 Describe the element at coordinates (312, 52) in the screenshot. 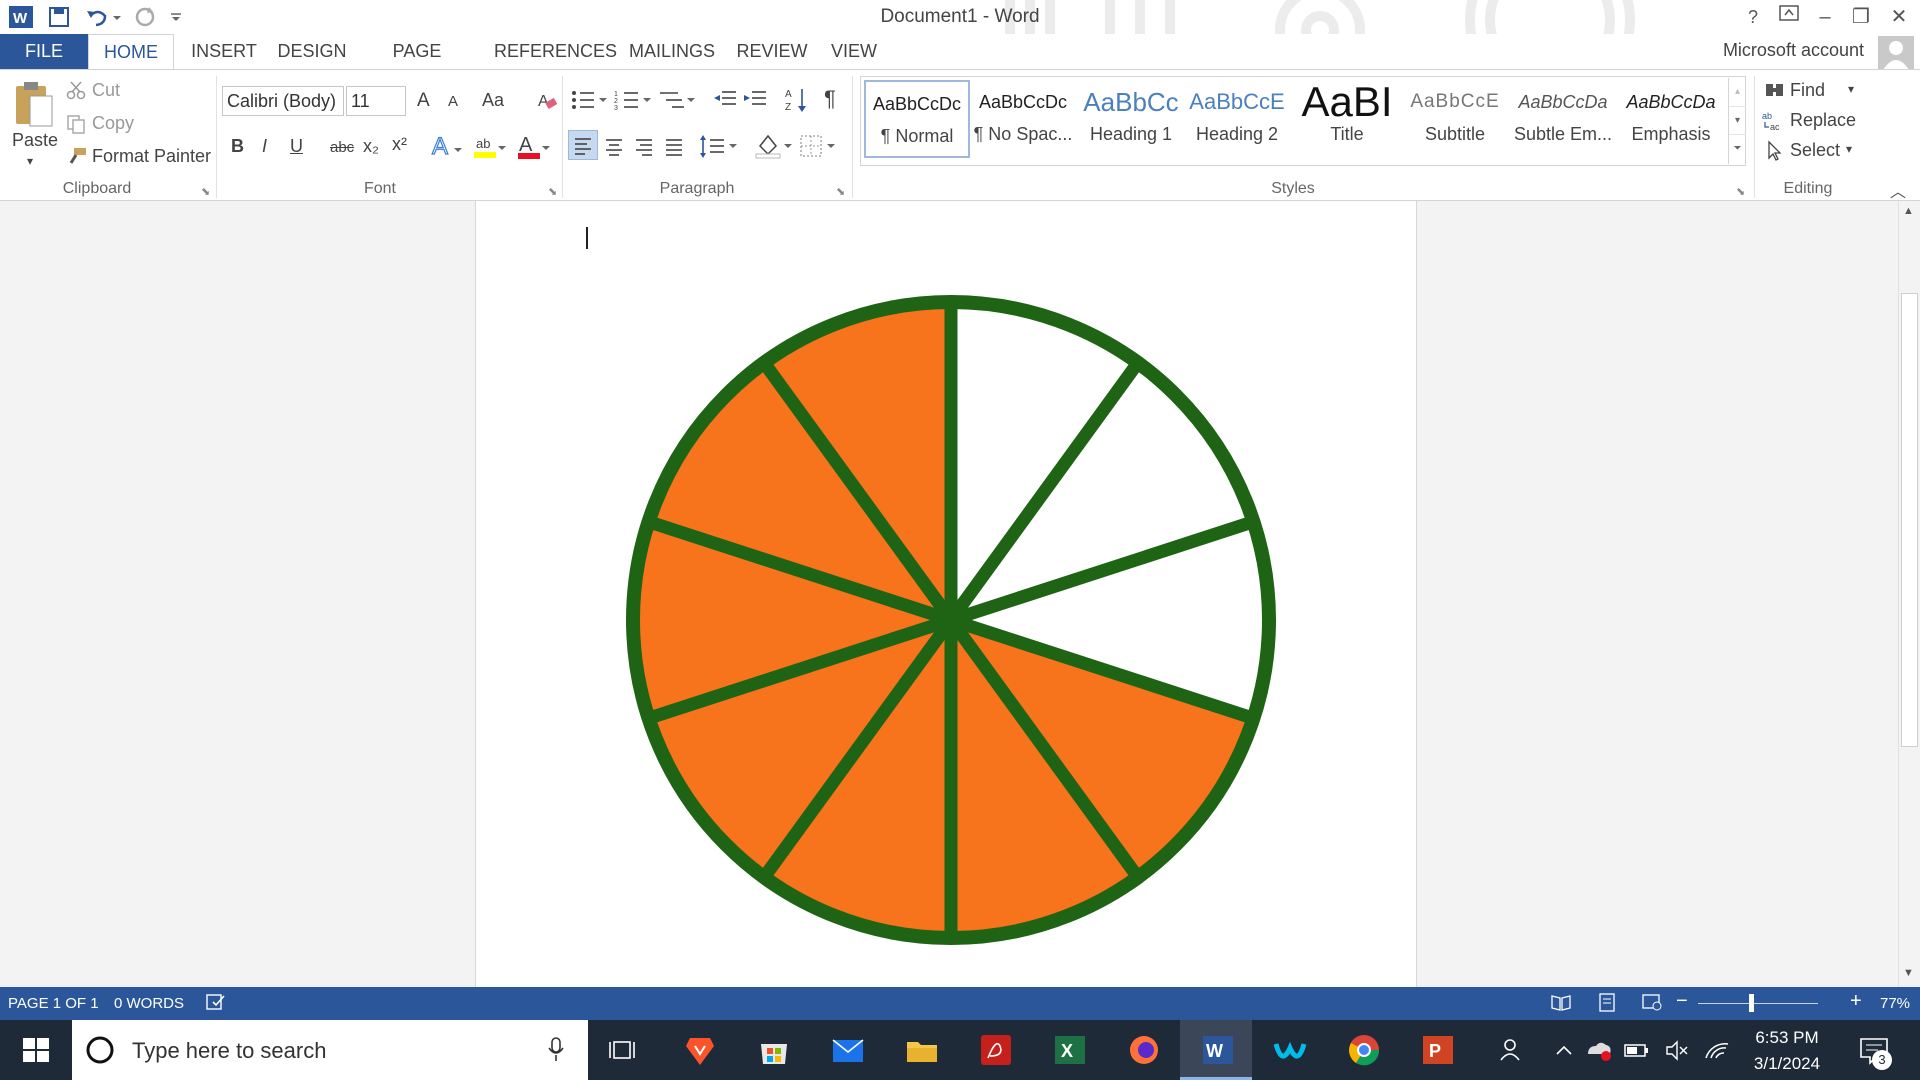

I see `tab-design: DESIGN` at that location.